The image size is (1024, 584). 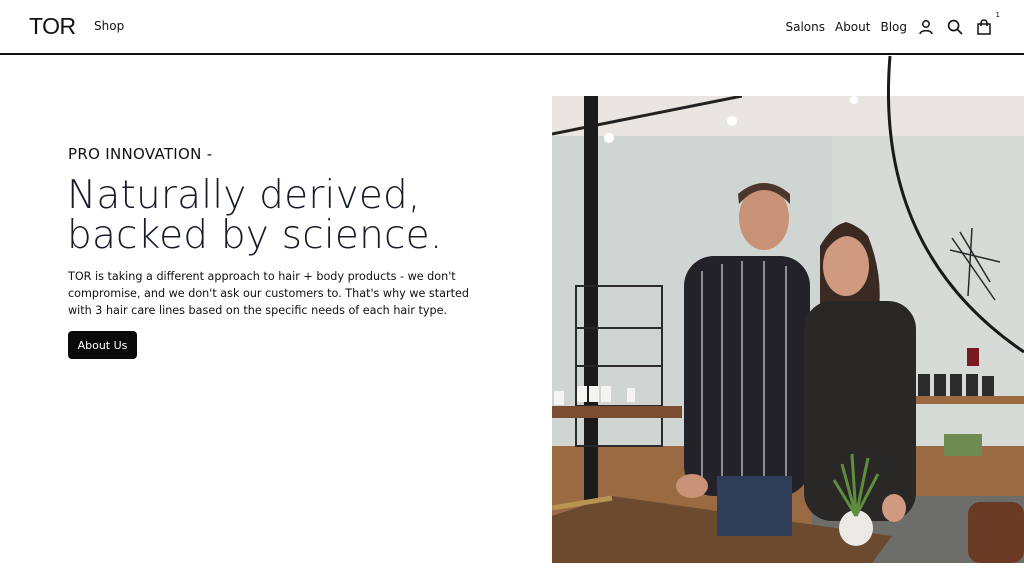 What do you see at coordinates (102, 345) in the screenshot?
I see `about-us-button: About Us` at bounding box center [102, 345].